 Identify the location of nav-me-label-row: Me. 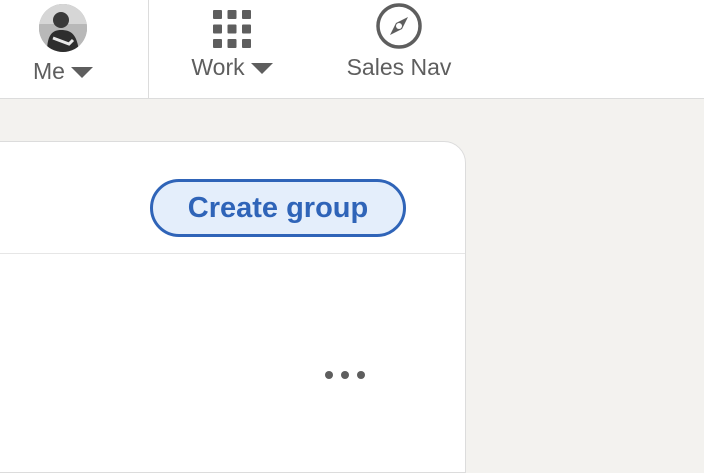
(63, 71).